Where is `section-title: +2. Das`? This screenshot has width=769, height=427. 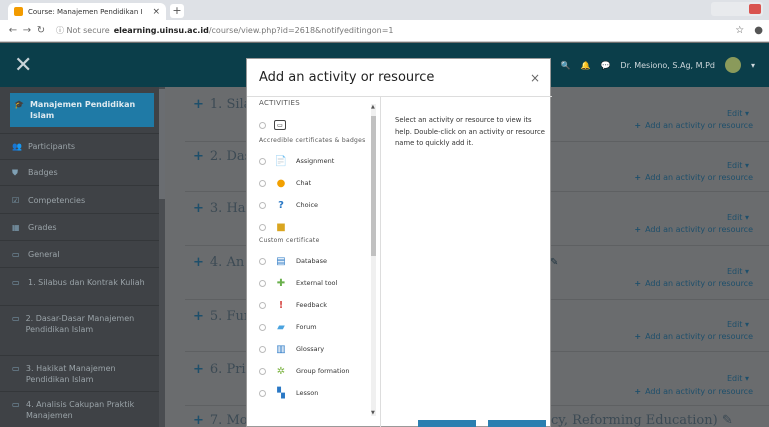
section-title: +2. Das is located at coordinates (222, 156).